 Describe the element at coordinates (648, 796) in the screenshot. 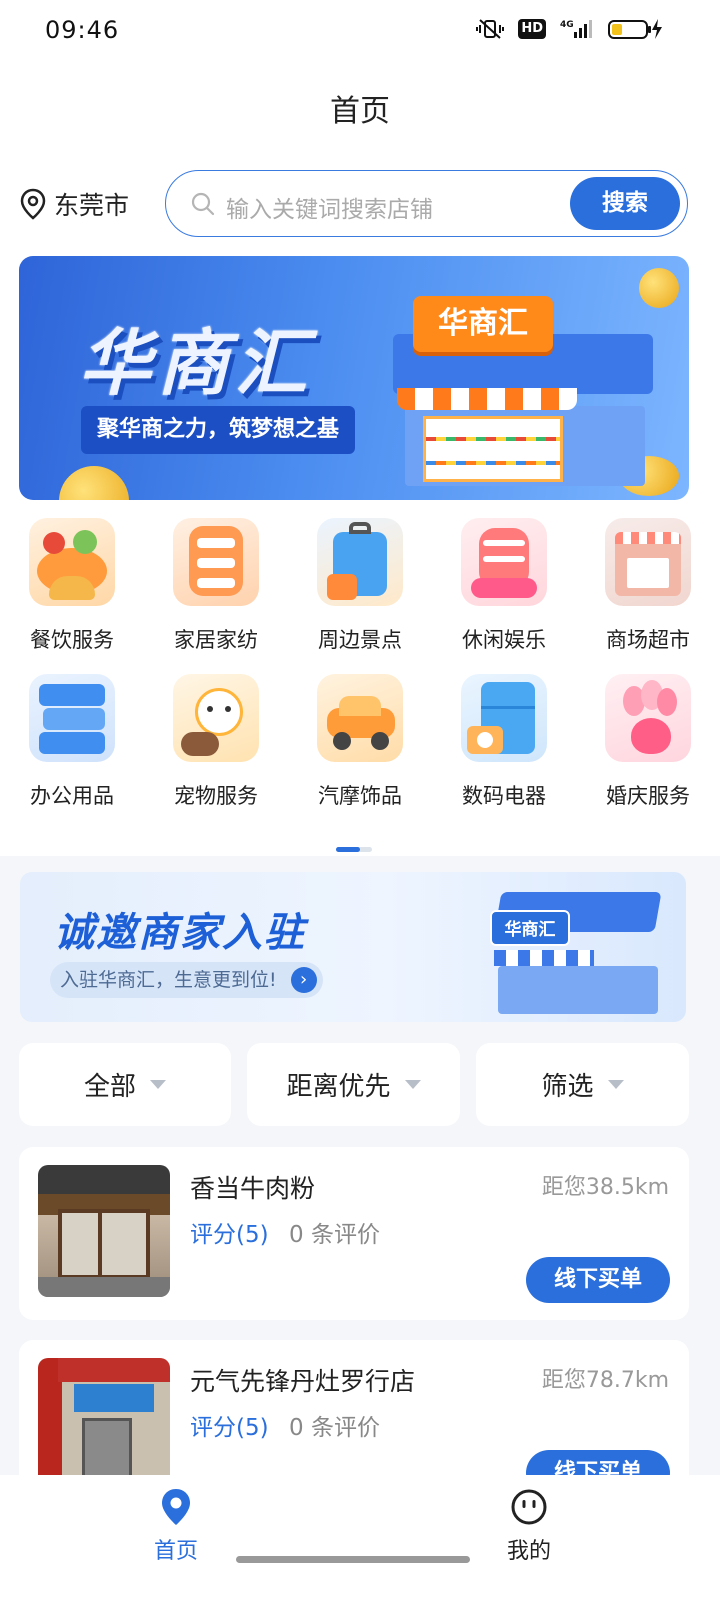

I see `category-label: 婚庆服务` at that location.